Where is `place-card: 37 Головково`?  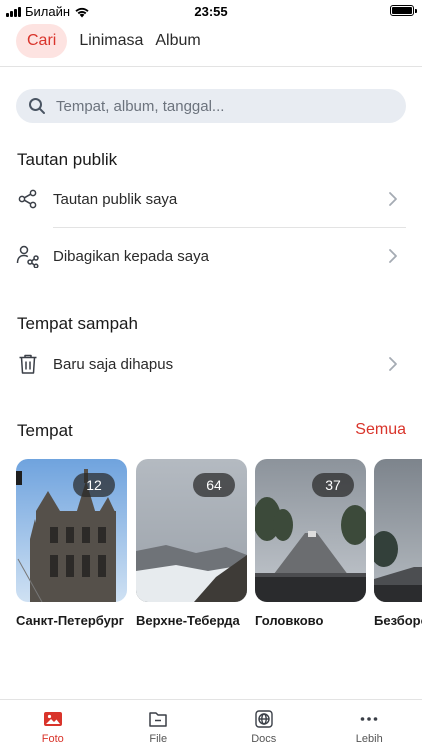 place-card: 37 Головково is located at coordinates (310, 543).